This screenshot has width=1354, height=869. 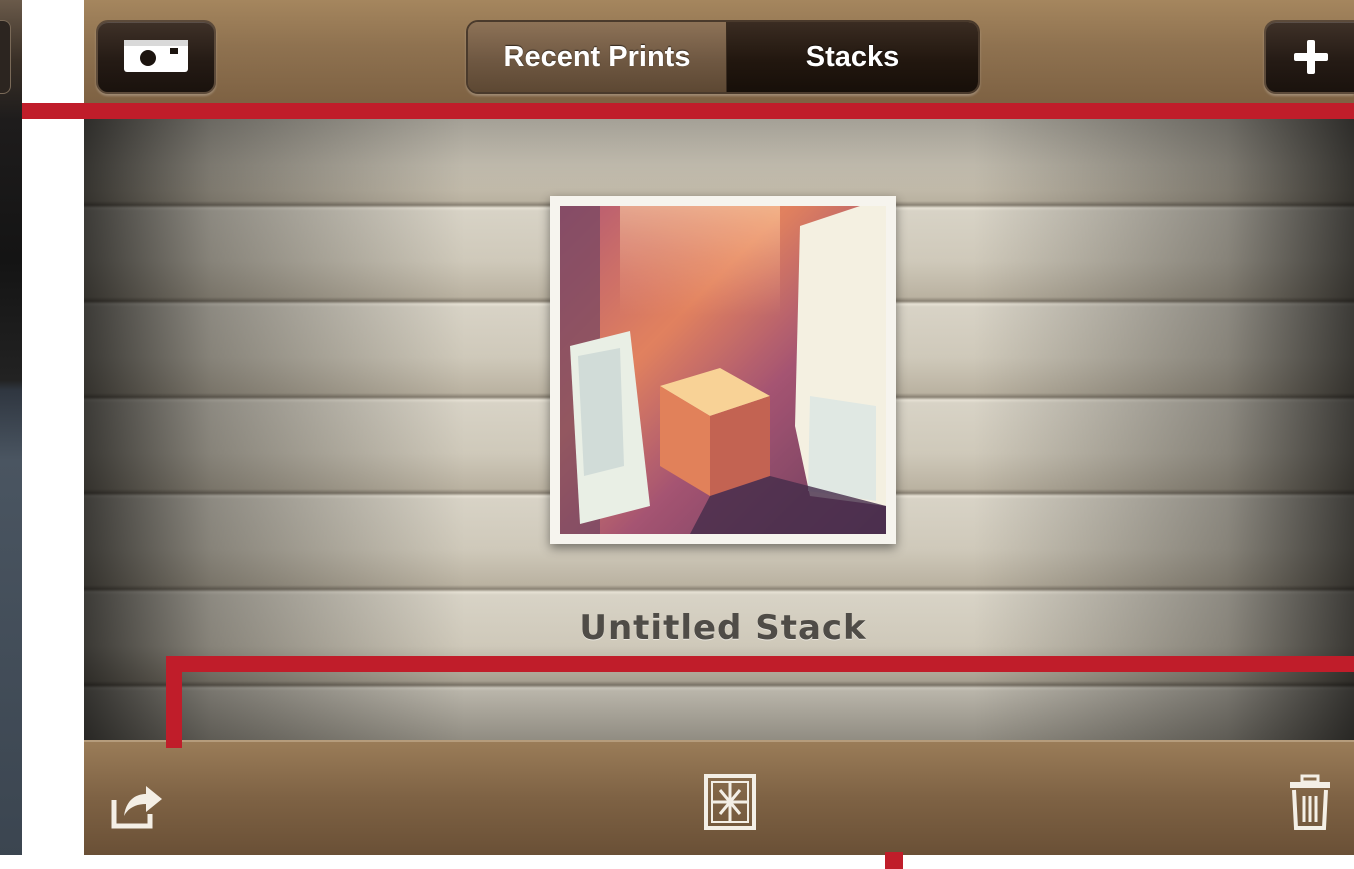 I want to click on callout-line-middle, so click(x=760, y=664).